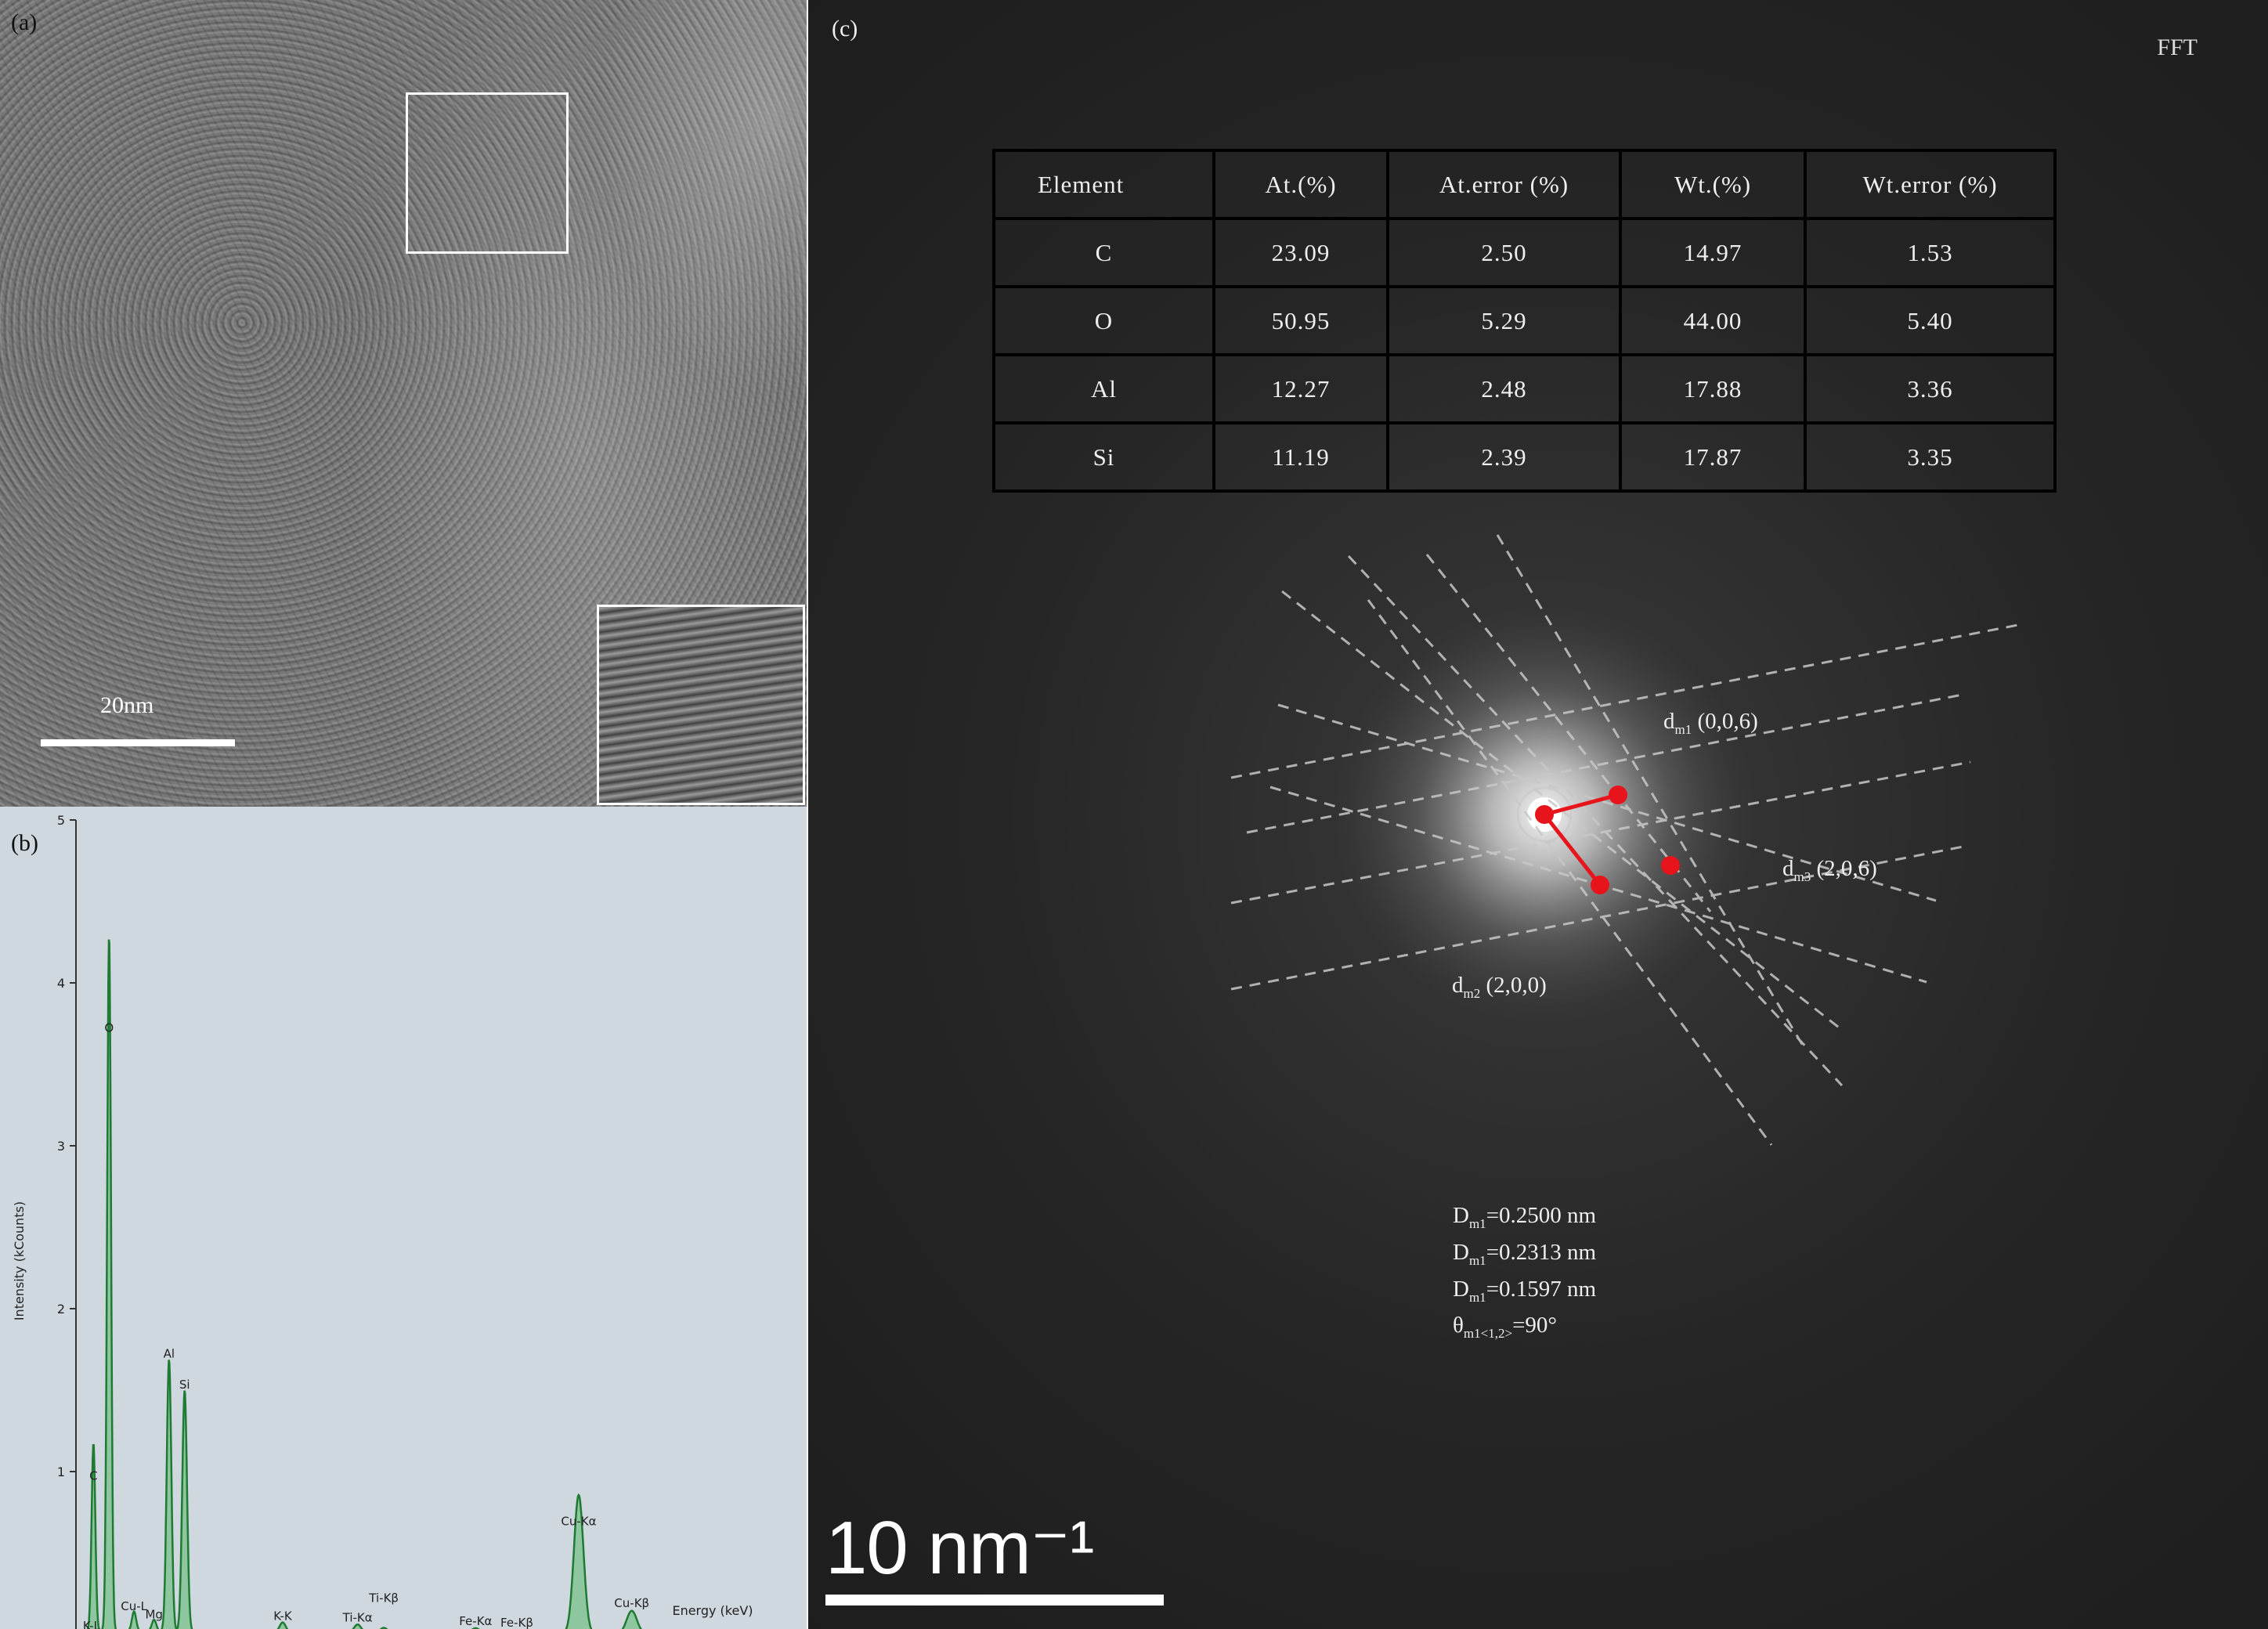  What do you see at coordinates (1525, 1290) in the screenshot?
I see `d-value-line: Dm1=0.1597 nm` at bounding box center [1525, 1290].